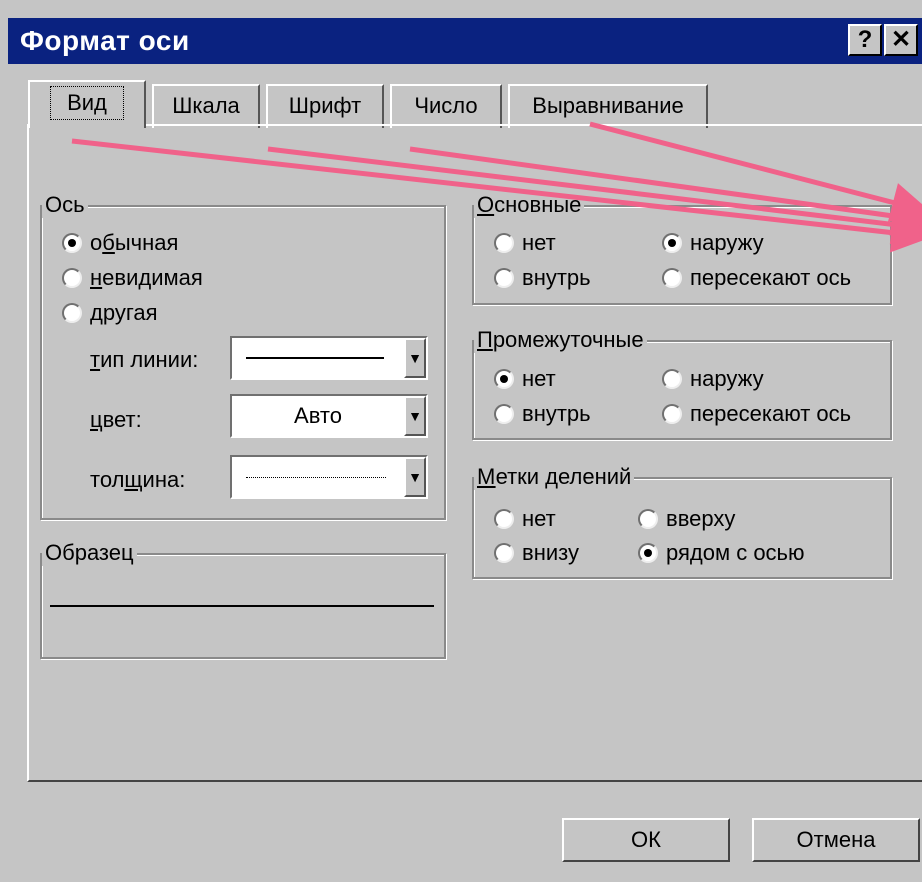 The width and height of the screenshot is (922, 882). I want to click on labels-top-label: вверху, so click(701, 518).